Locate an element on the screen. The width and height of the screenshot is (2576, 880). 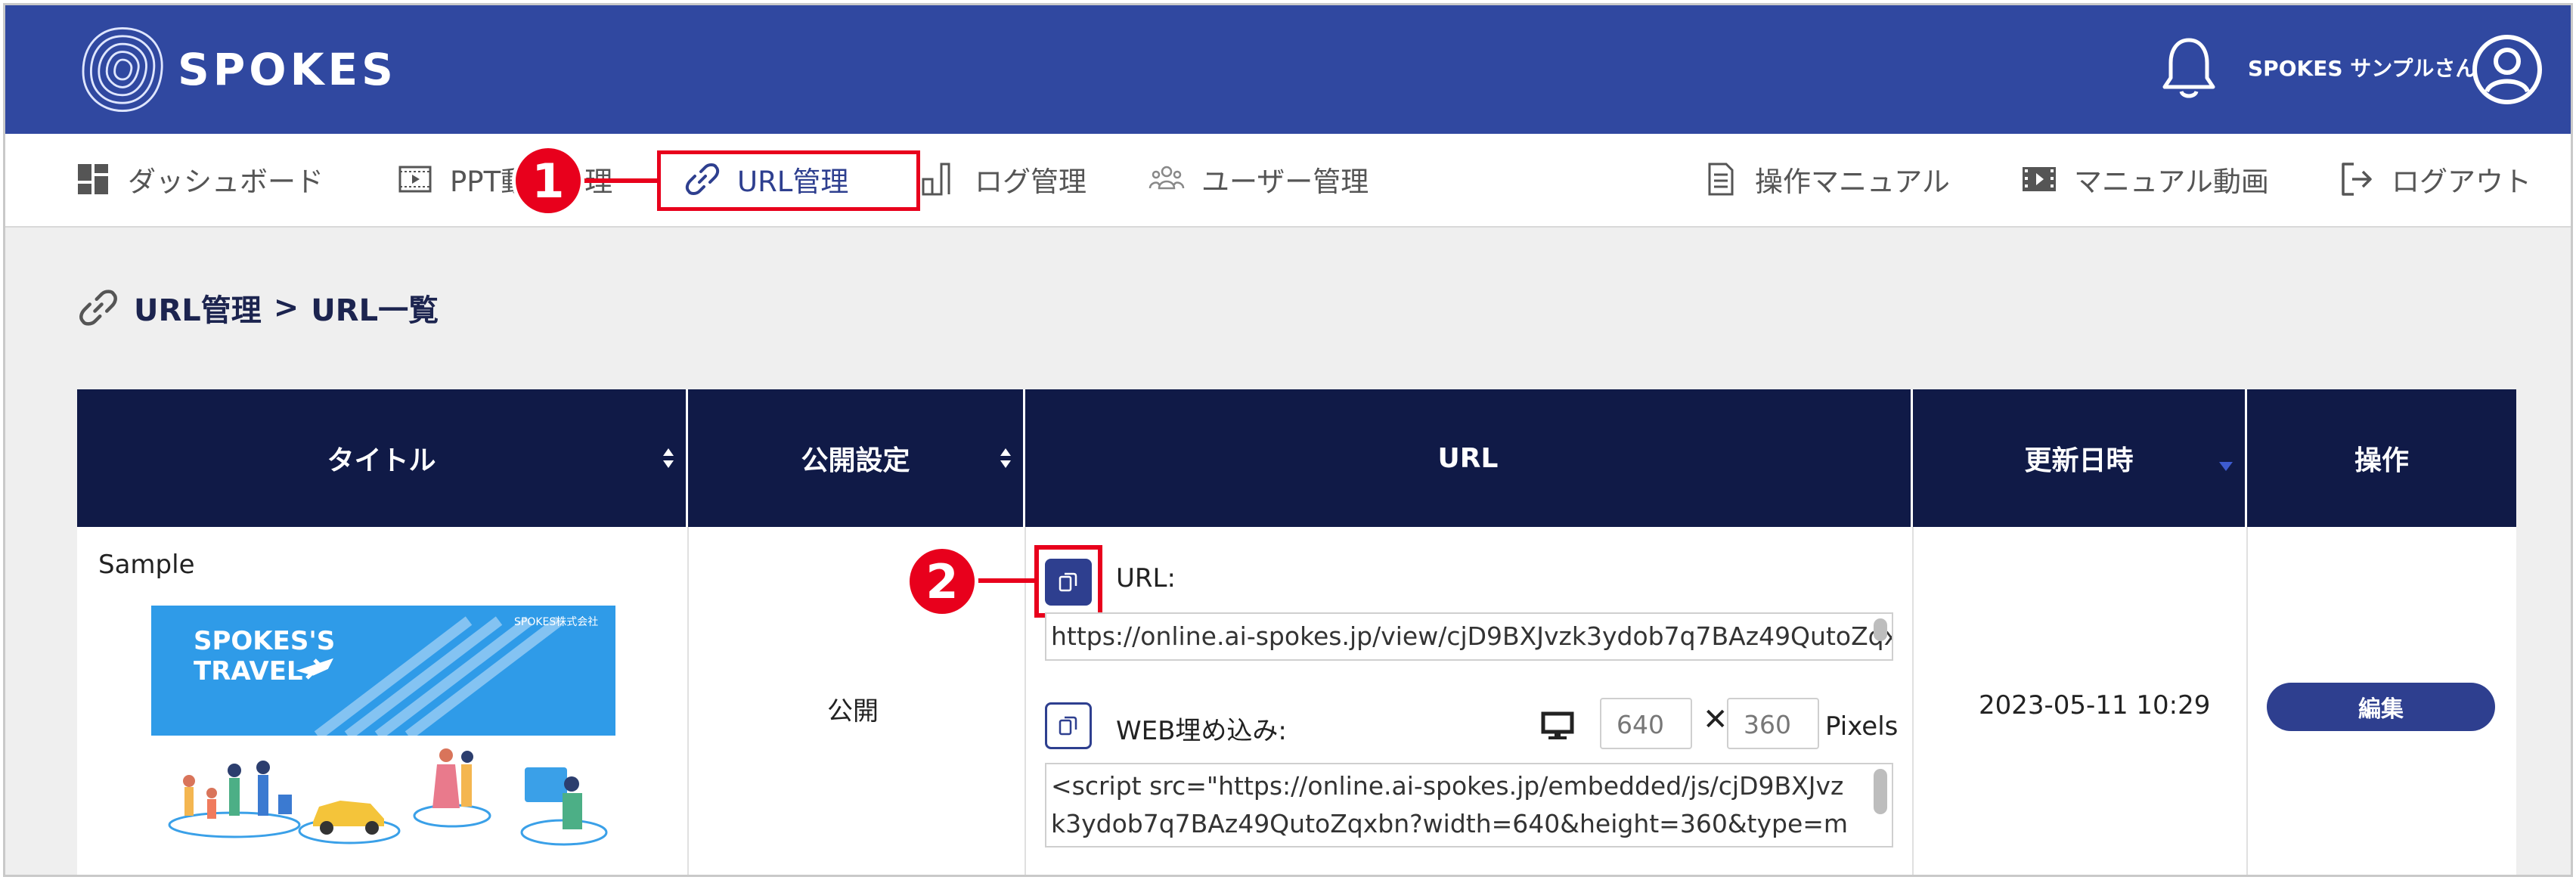
link-icon is located at coordinates (98, 308).